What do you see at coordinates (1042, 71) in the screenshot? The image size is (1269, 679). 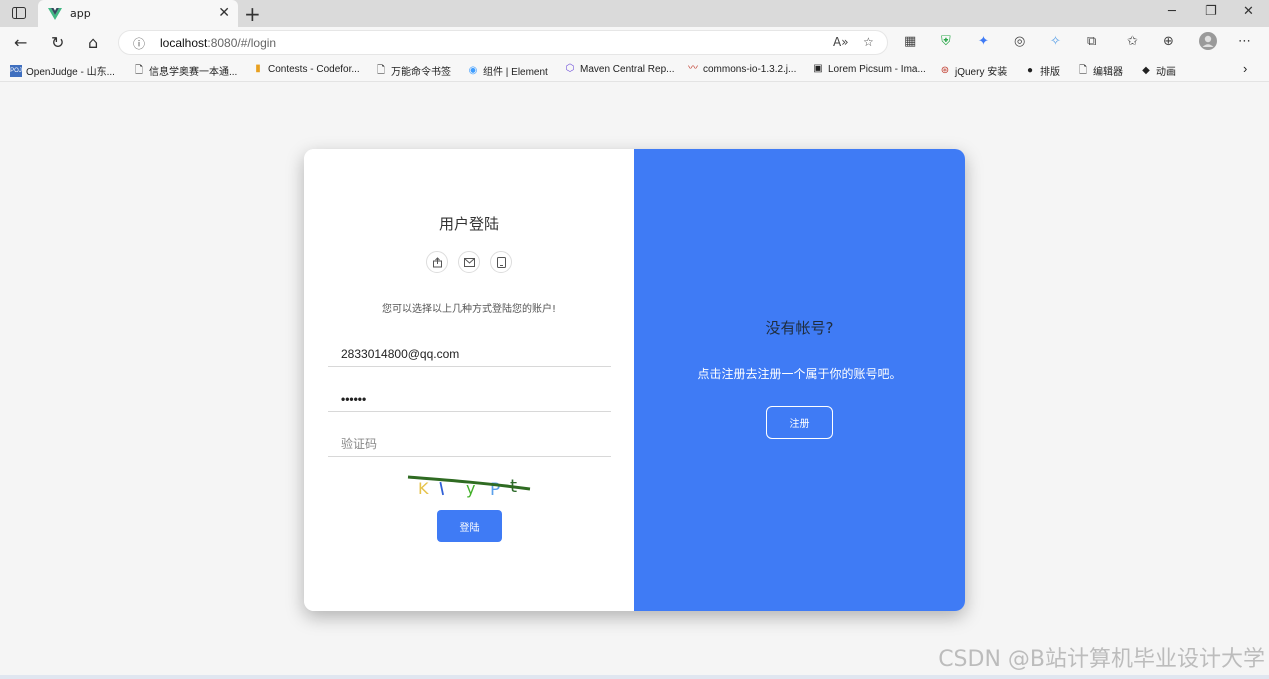 I see `bookmark-paiban: ● 排版` at bounding box center [1042, 71].